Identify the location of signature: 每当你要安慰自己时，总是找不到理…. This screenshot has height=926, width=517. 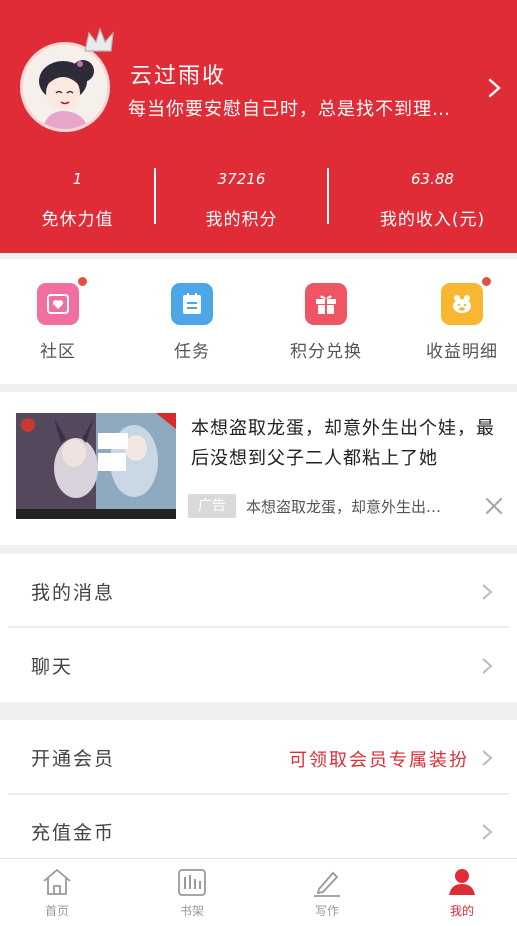
(289, 109).